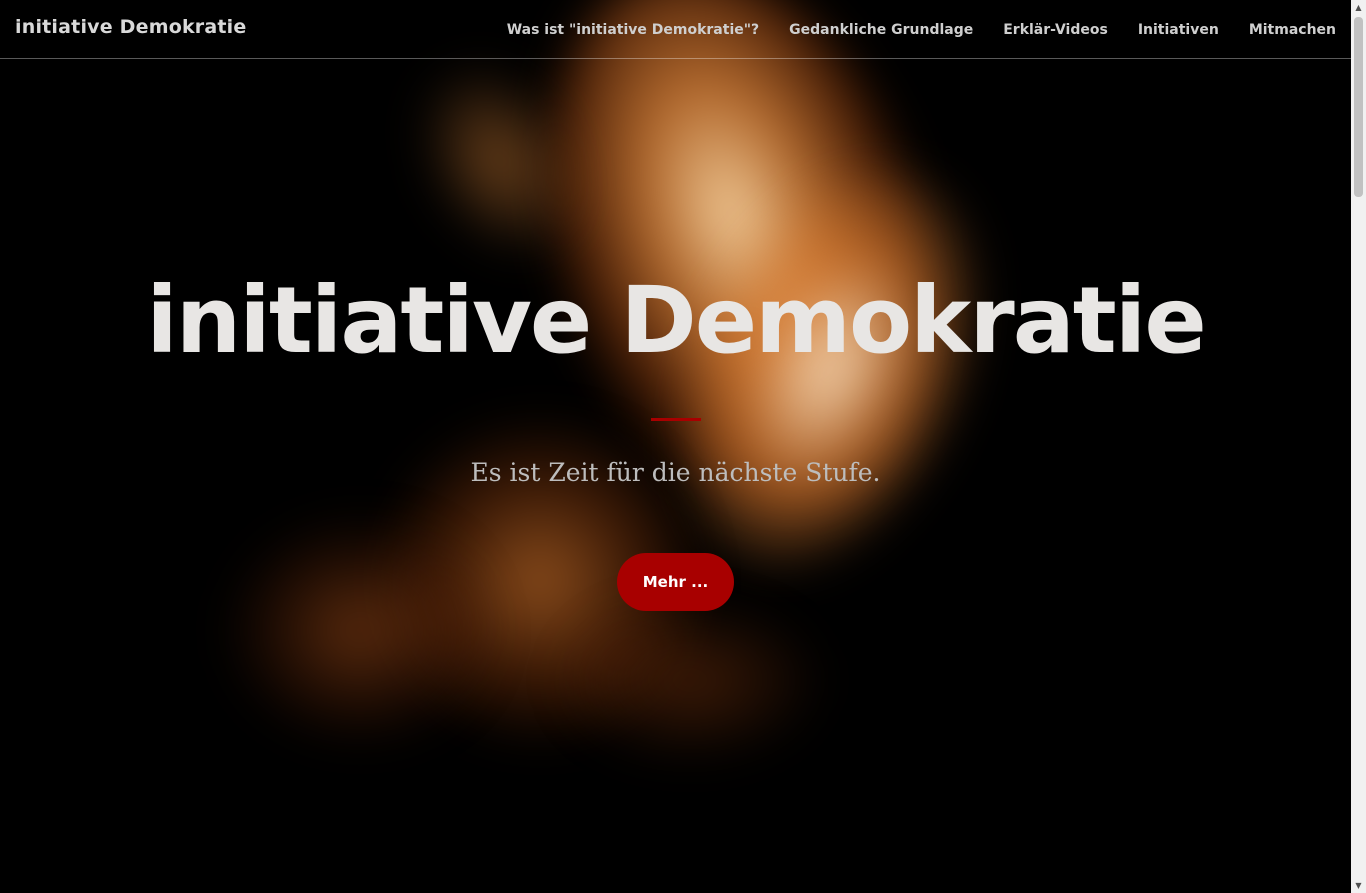 The width and height of the screenshot is (1366, 893). What do you see at coordinates (1358, 7) in the screenshot?
I see `chevron-up-icon: ▲` at bounding box center [1358, 7].